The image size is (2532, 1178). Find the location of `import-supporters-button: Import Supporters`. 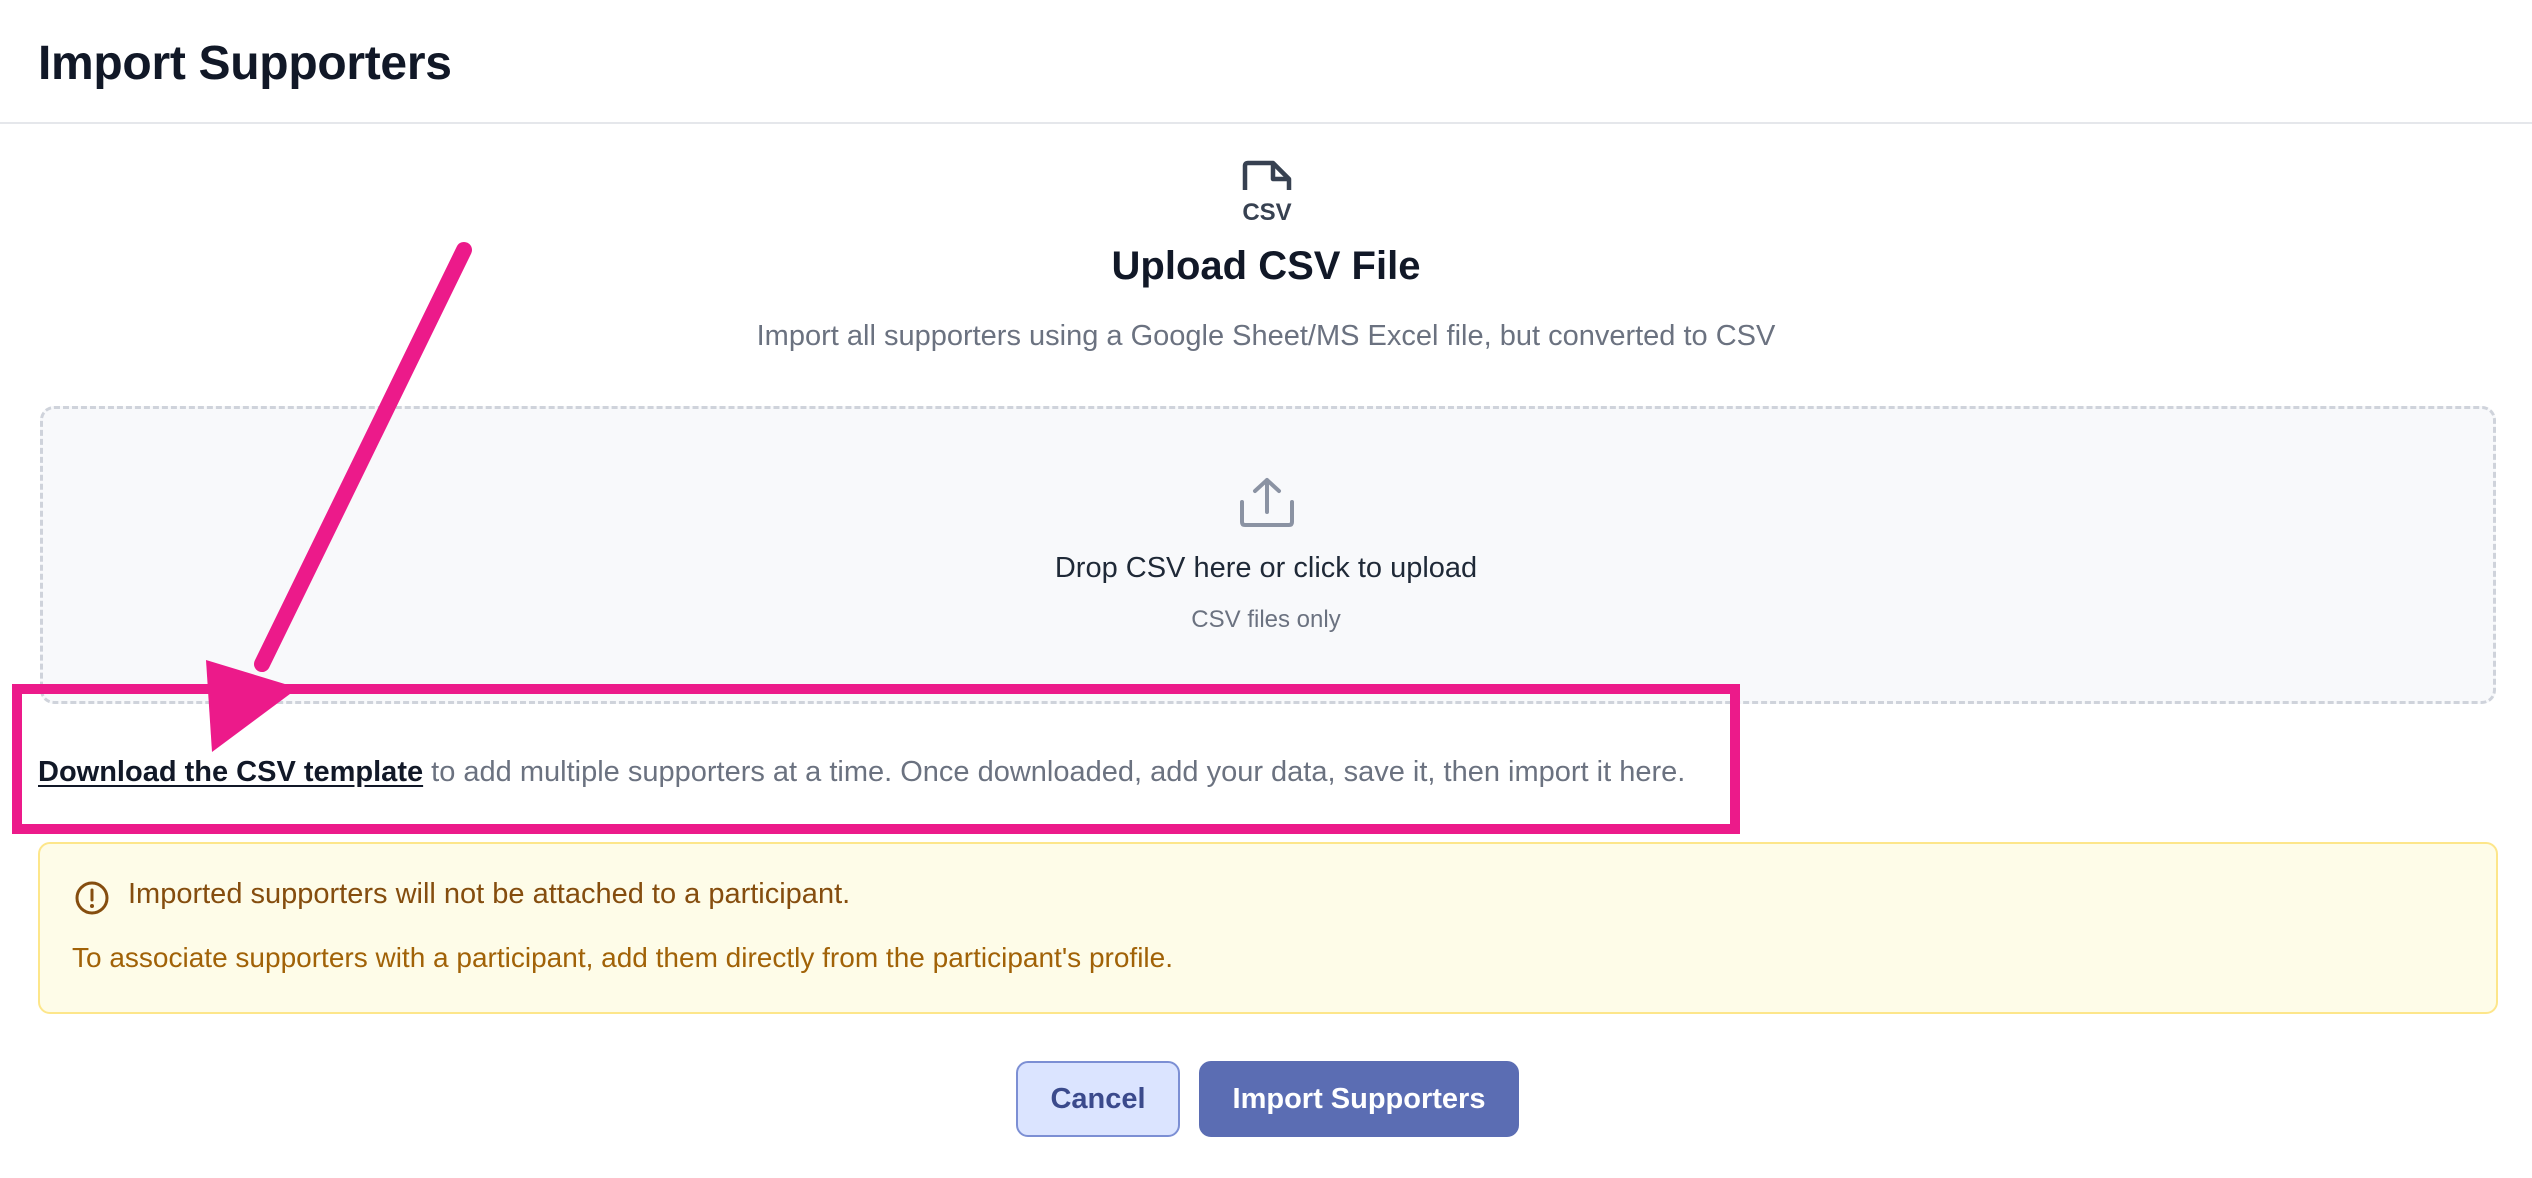

import-supporters-button: Import Supporters is located at coordinates (1359, 1099).